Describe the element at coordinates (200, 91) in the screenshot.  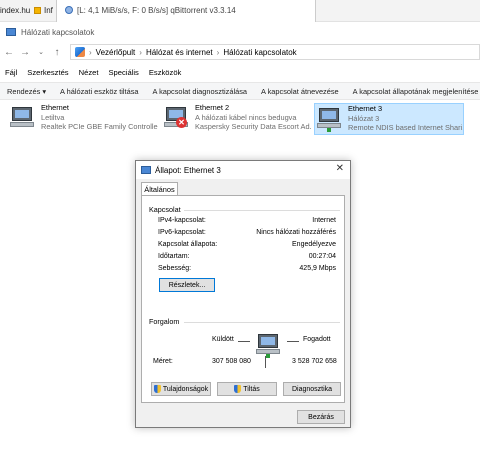
I see `diagnose-connection-button: A kapcsolat diagnosztizálása` at that location.